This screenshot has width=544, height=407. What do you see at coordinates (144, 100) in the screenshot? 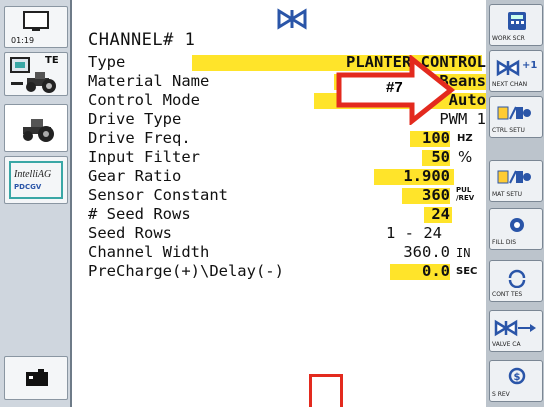
I see `row-label: Control Mode` at bounding box center [144, 100].